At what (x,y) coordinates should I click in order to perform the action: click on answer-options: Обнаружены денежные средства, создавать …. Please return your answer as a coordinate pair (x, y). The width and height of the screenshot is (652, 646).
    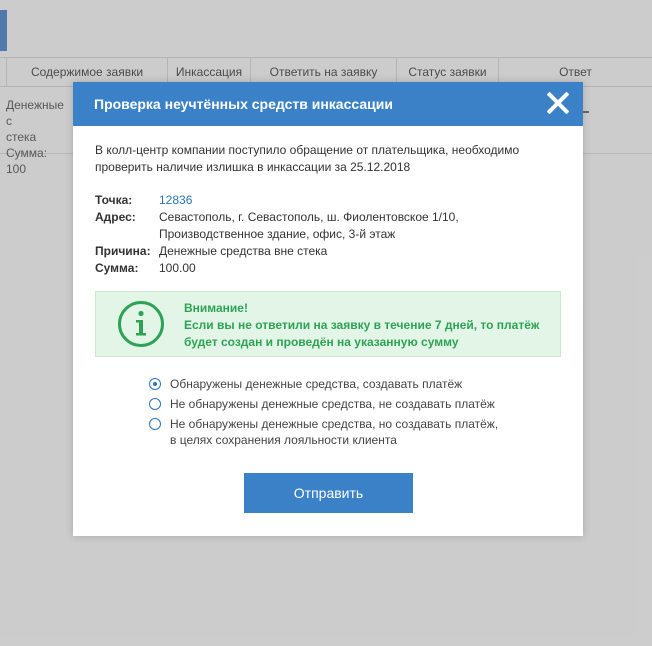
    Looking at the image, I should click on (324, 414).